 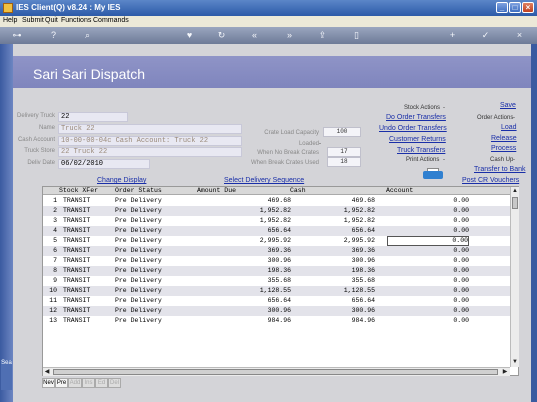 What do you see at coordinates (335, 201) in the screenshot?
I see `cash-cell: 469.68` at bounding box center [335, 201].